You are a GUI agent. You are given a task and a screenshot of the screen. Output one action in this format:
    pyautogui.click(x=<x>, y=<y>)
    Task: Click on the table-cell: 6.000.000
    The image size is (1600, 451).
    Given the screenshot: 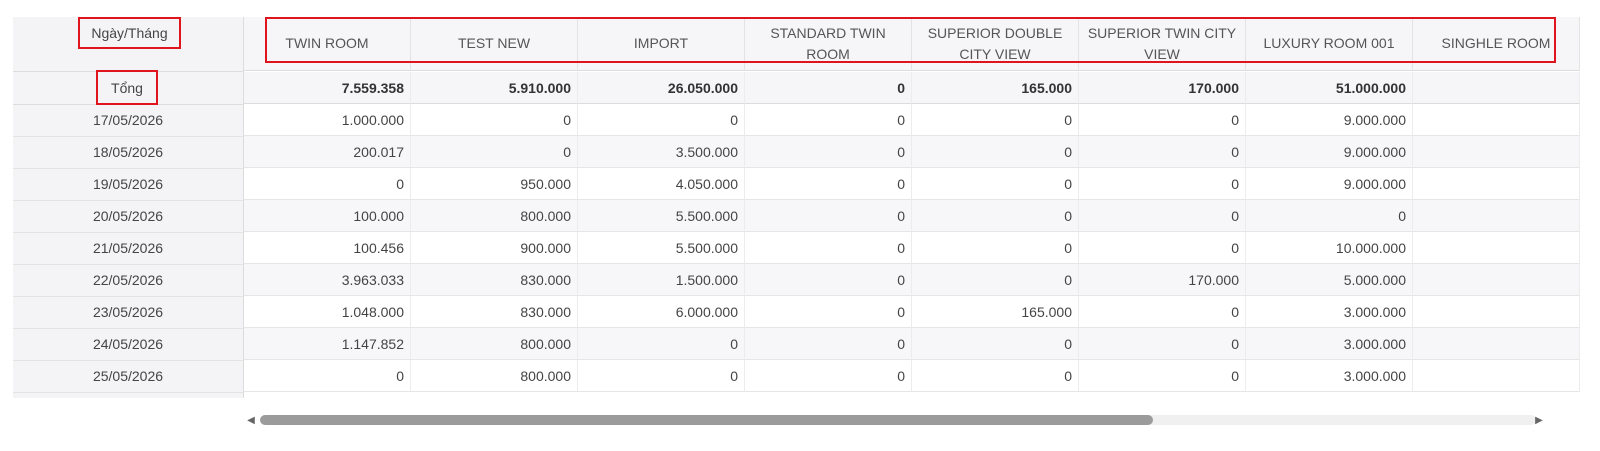 What is the action you would take?
    pyautogui.click(x=661, y=312)
    